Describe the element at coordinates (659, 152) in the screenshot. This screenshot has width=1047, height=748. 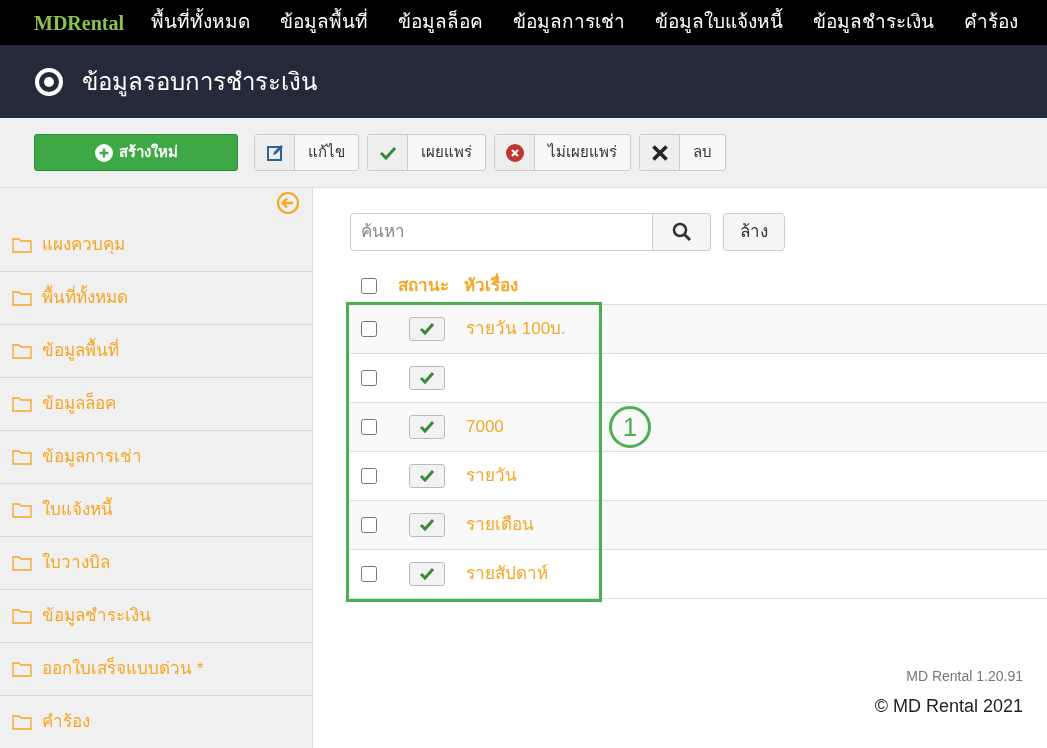
I see `close-icon` at that location.